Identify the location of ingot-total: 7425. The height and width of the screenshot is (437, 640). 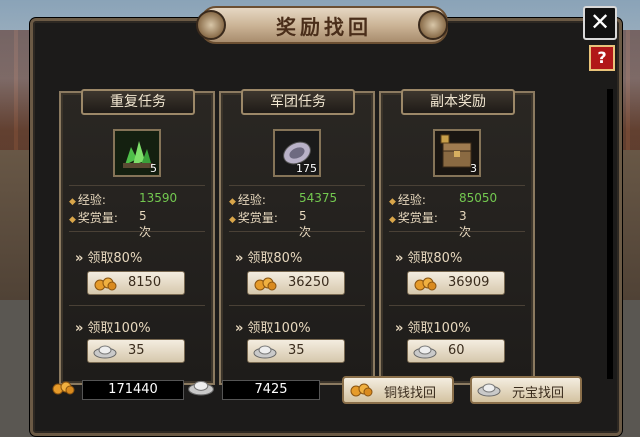
(271, 390).